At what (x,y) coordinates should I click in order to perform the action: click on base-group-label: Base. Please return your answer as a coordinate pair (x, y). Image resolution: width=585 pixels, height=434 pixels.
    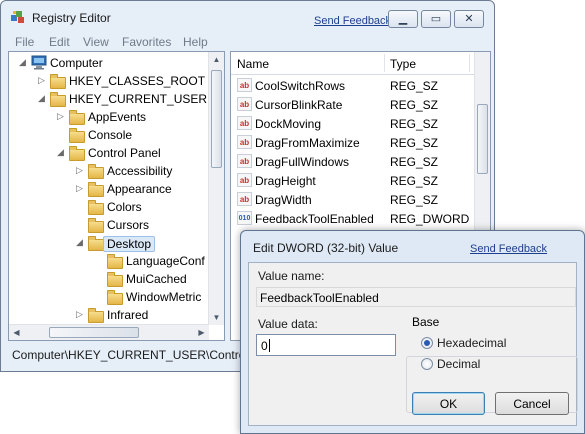
    Looking at the image, I should click on (426, 322).